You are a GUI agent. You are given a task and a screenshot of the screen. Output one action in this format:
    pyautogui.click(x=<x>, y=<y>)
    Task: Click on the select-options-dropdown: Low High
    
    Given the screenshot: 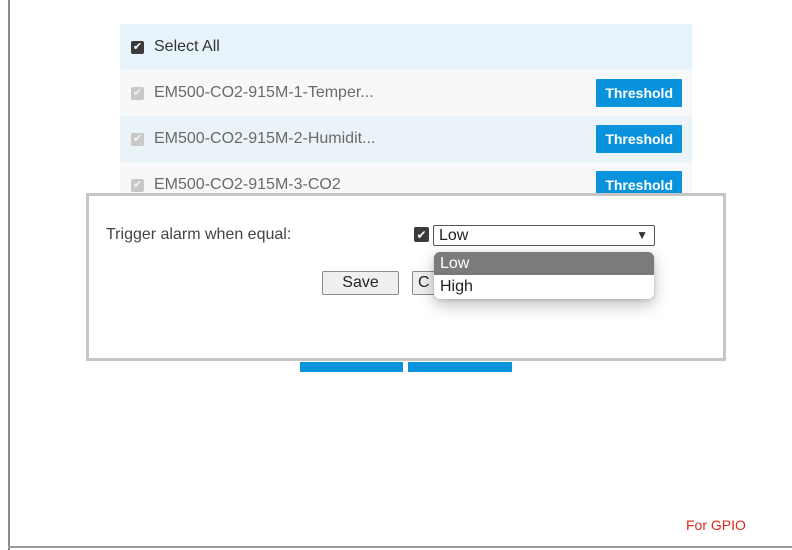 What is the action you would take?
    pyautogui.click(x=544, y=275)
    